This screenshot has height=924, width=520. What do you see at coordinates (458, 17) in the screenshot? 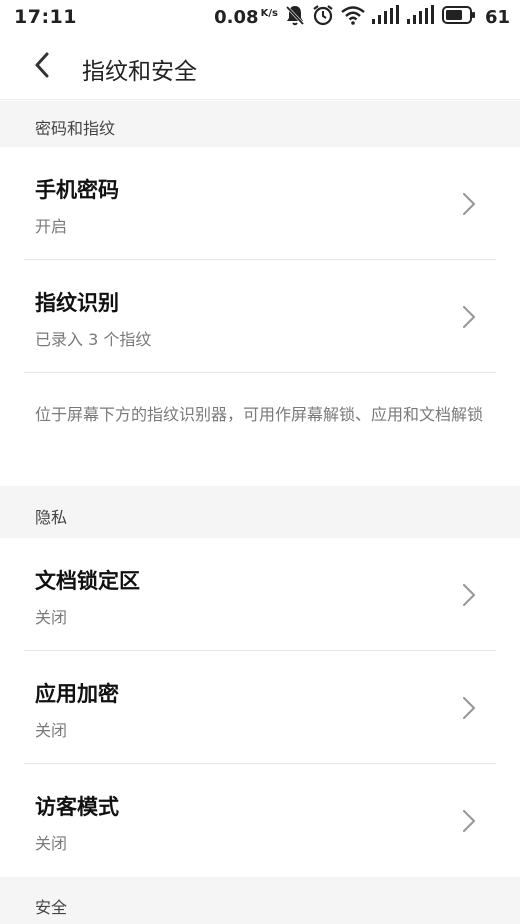
I see `battery-icon` at bounding box center [458, 17].